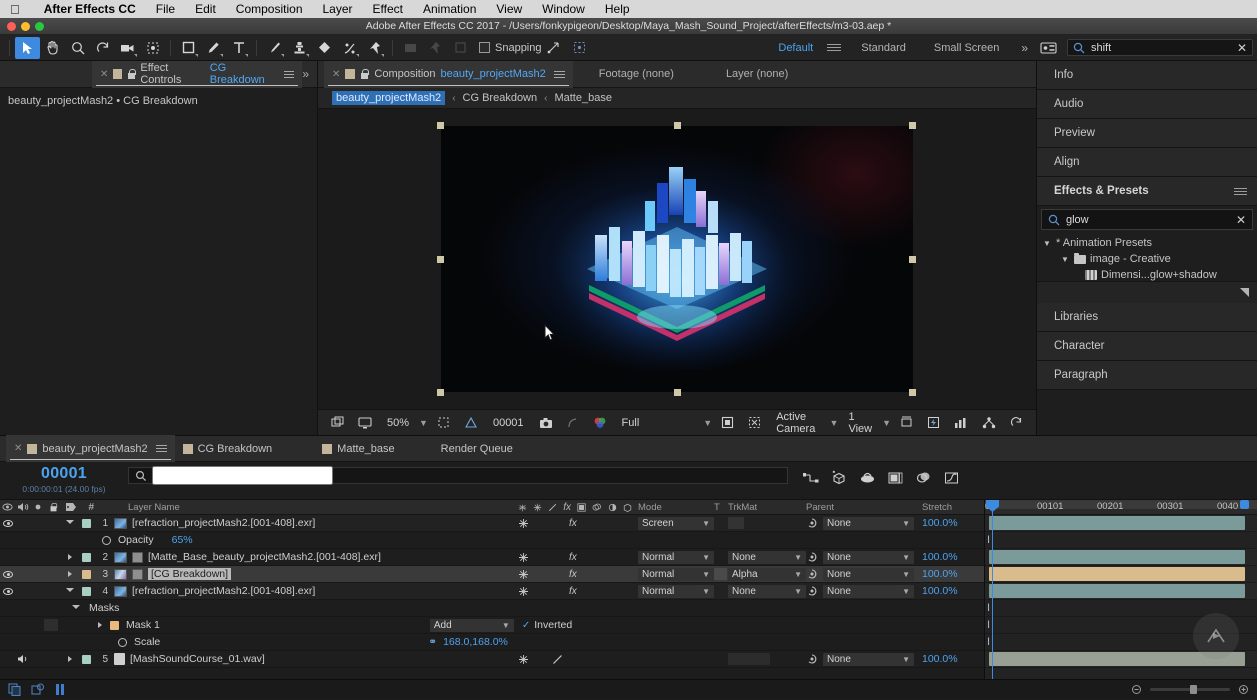  I want to click on tree-row-preset: Dimensi...glow+shadow, so click(1147, 274).